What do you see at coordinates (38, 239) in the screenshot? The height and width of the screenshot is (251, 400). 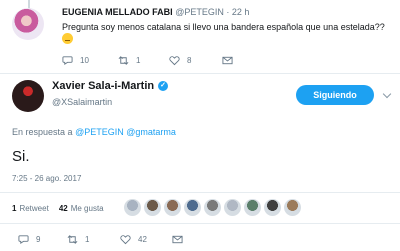 I see `reply-count: 9` at bounding box center [38, 239].